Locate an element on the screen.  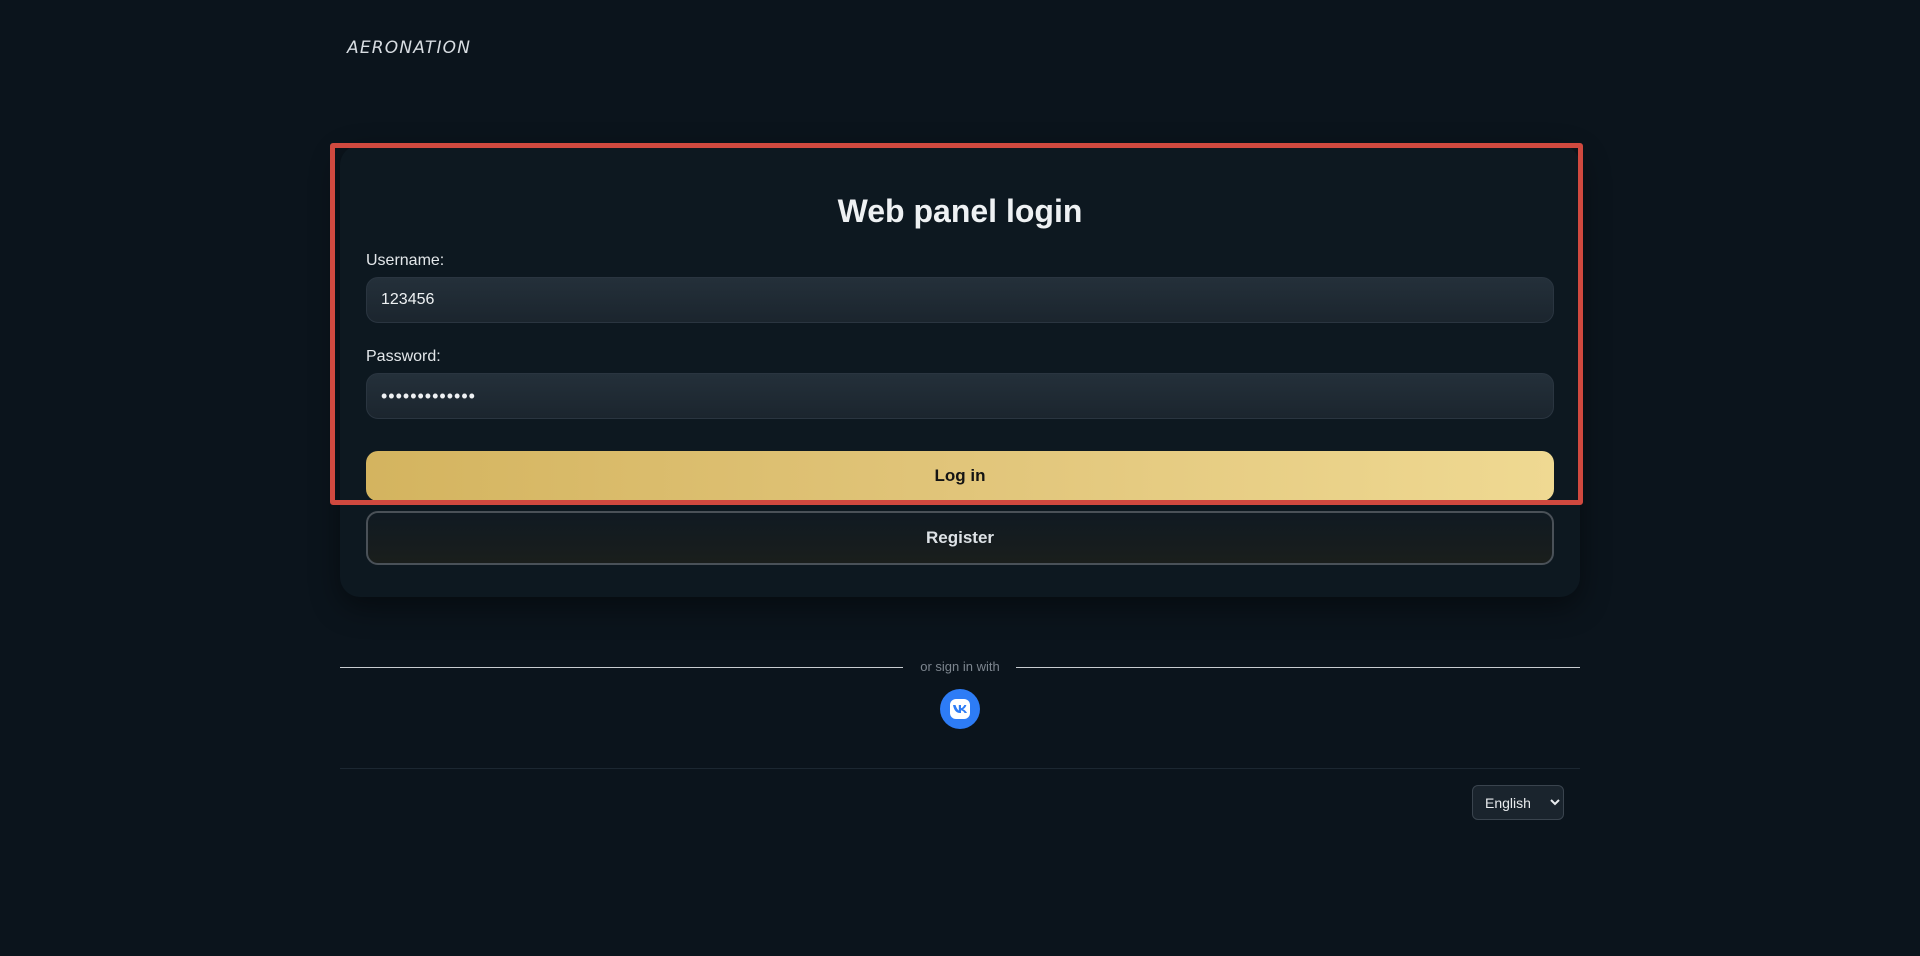
brand-logo: AERONATION is located at coordinates (409, 48).